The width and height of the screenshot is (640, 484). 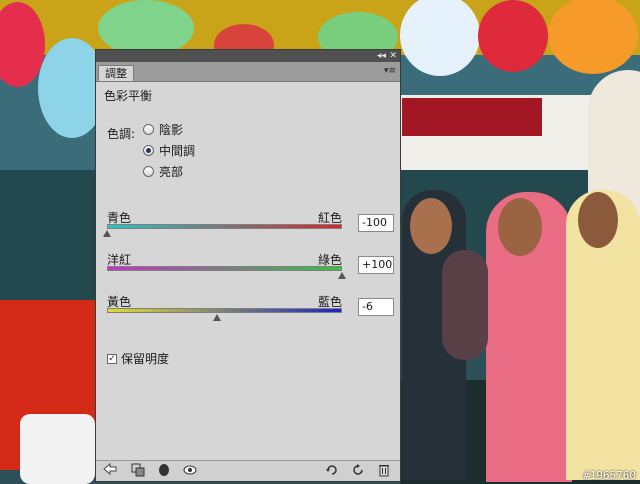 What do you see at coordinates (384, 471) in the screenshot?
I see `trash-icon` at bounding box center [384, 471].